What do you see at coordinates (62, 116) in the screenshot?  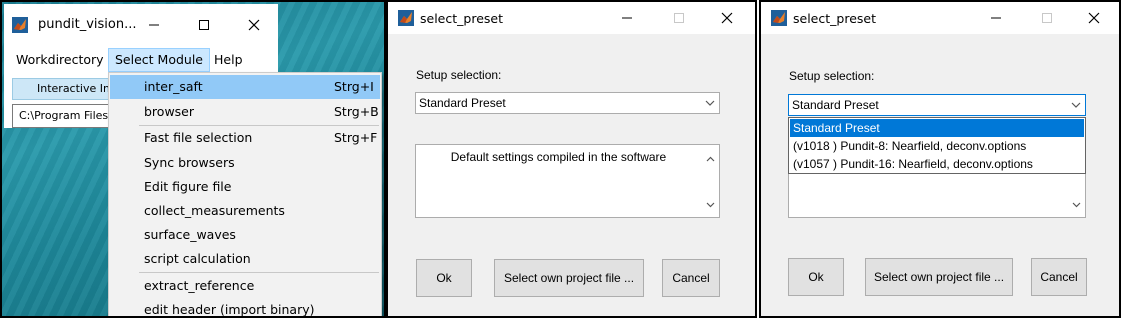 I see `path-field: C:\Program Files\` at bounding box center [62, 116].